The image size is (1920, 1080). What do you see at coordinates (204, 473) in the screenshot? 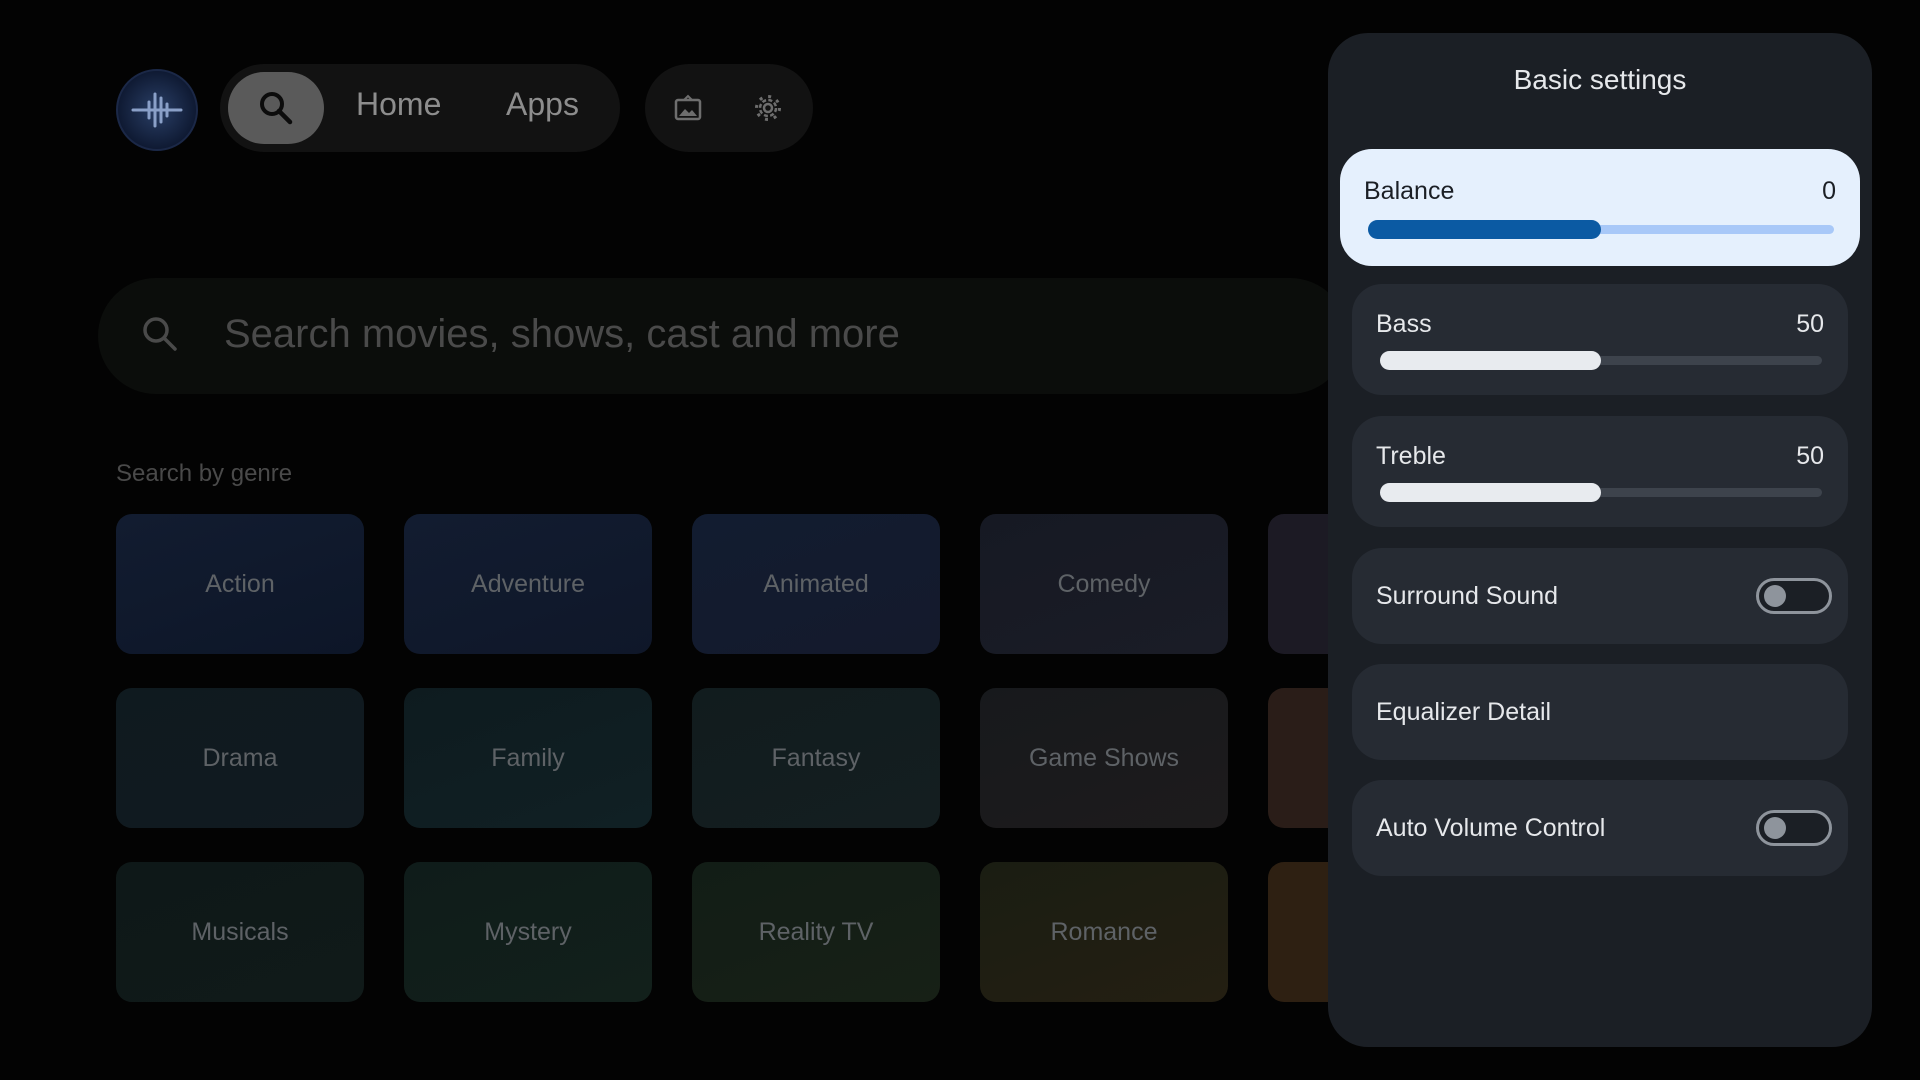
I see `genre-heading: Search by genre` at bounding box center [204, 473].